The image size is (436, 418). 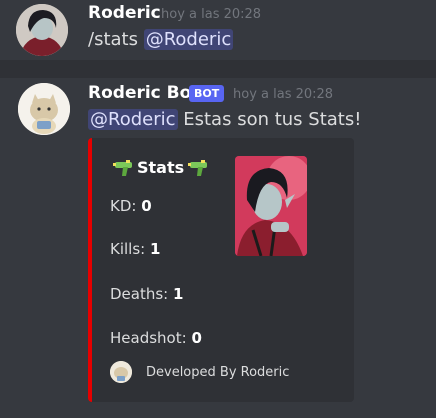 What do you see at coordinates (143, 93) in the screenshot?
I see `bot-username: Roderic Bot` at bounding box center [143, 93].